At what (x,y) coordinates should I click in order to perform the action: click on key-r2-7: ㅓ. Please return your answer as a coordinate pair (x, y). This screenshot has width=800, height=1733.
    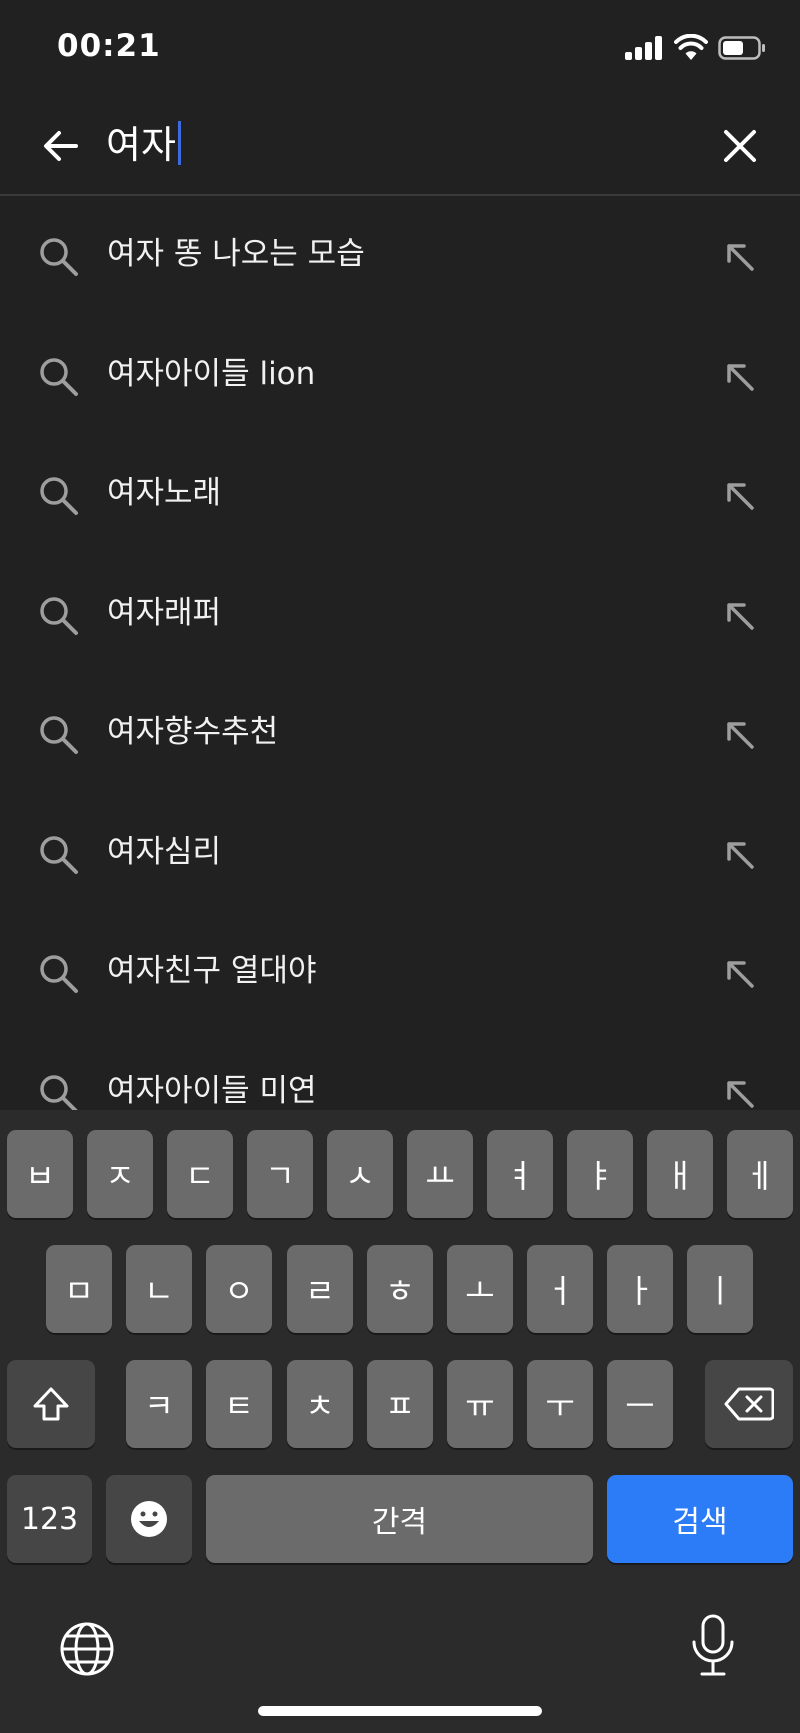
    Looking at the image, I should click on (560, 1289).